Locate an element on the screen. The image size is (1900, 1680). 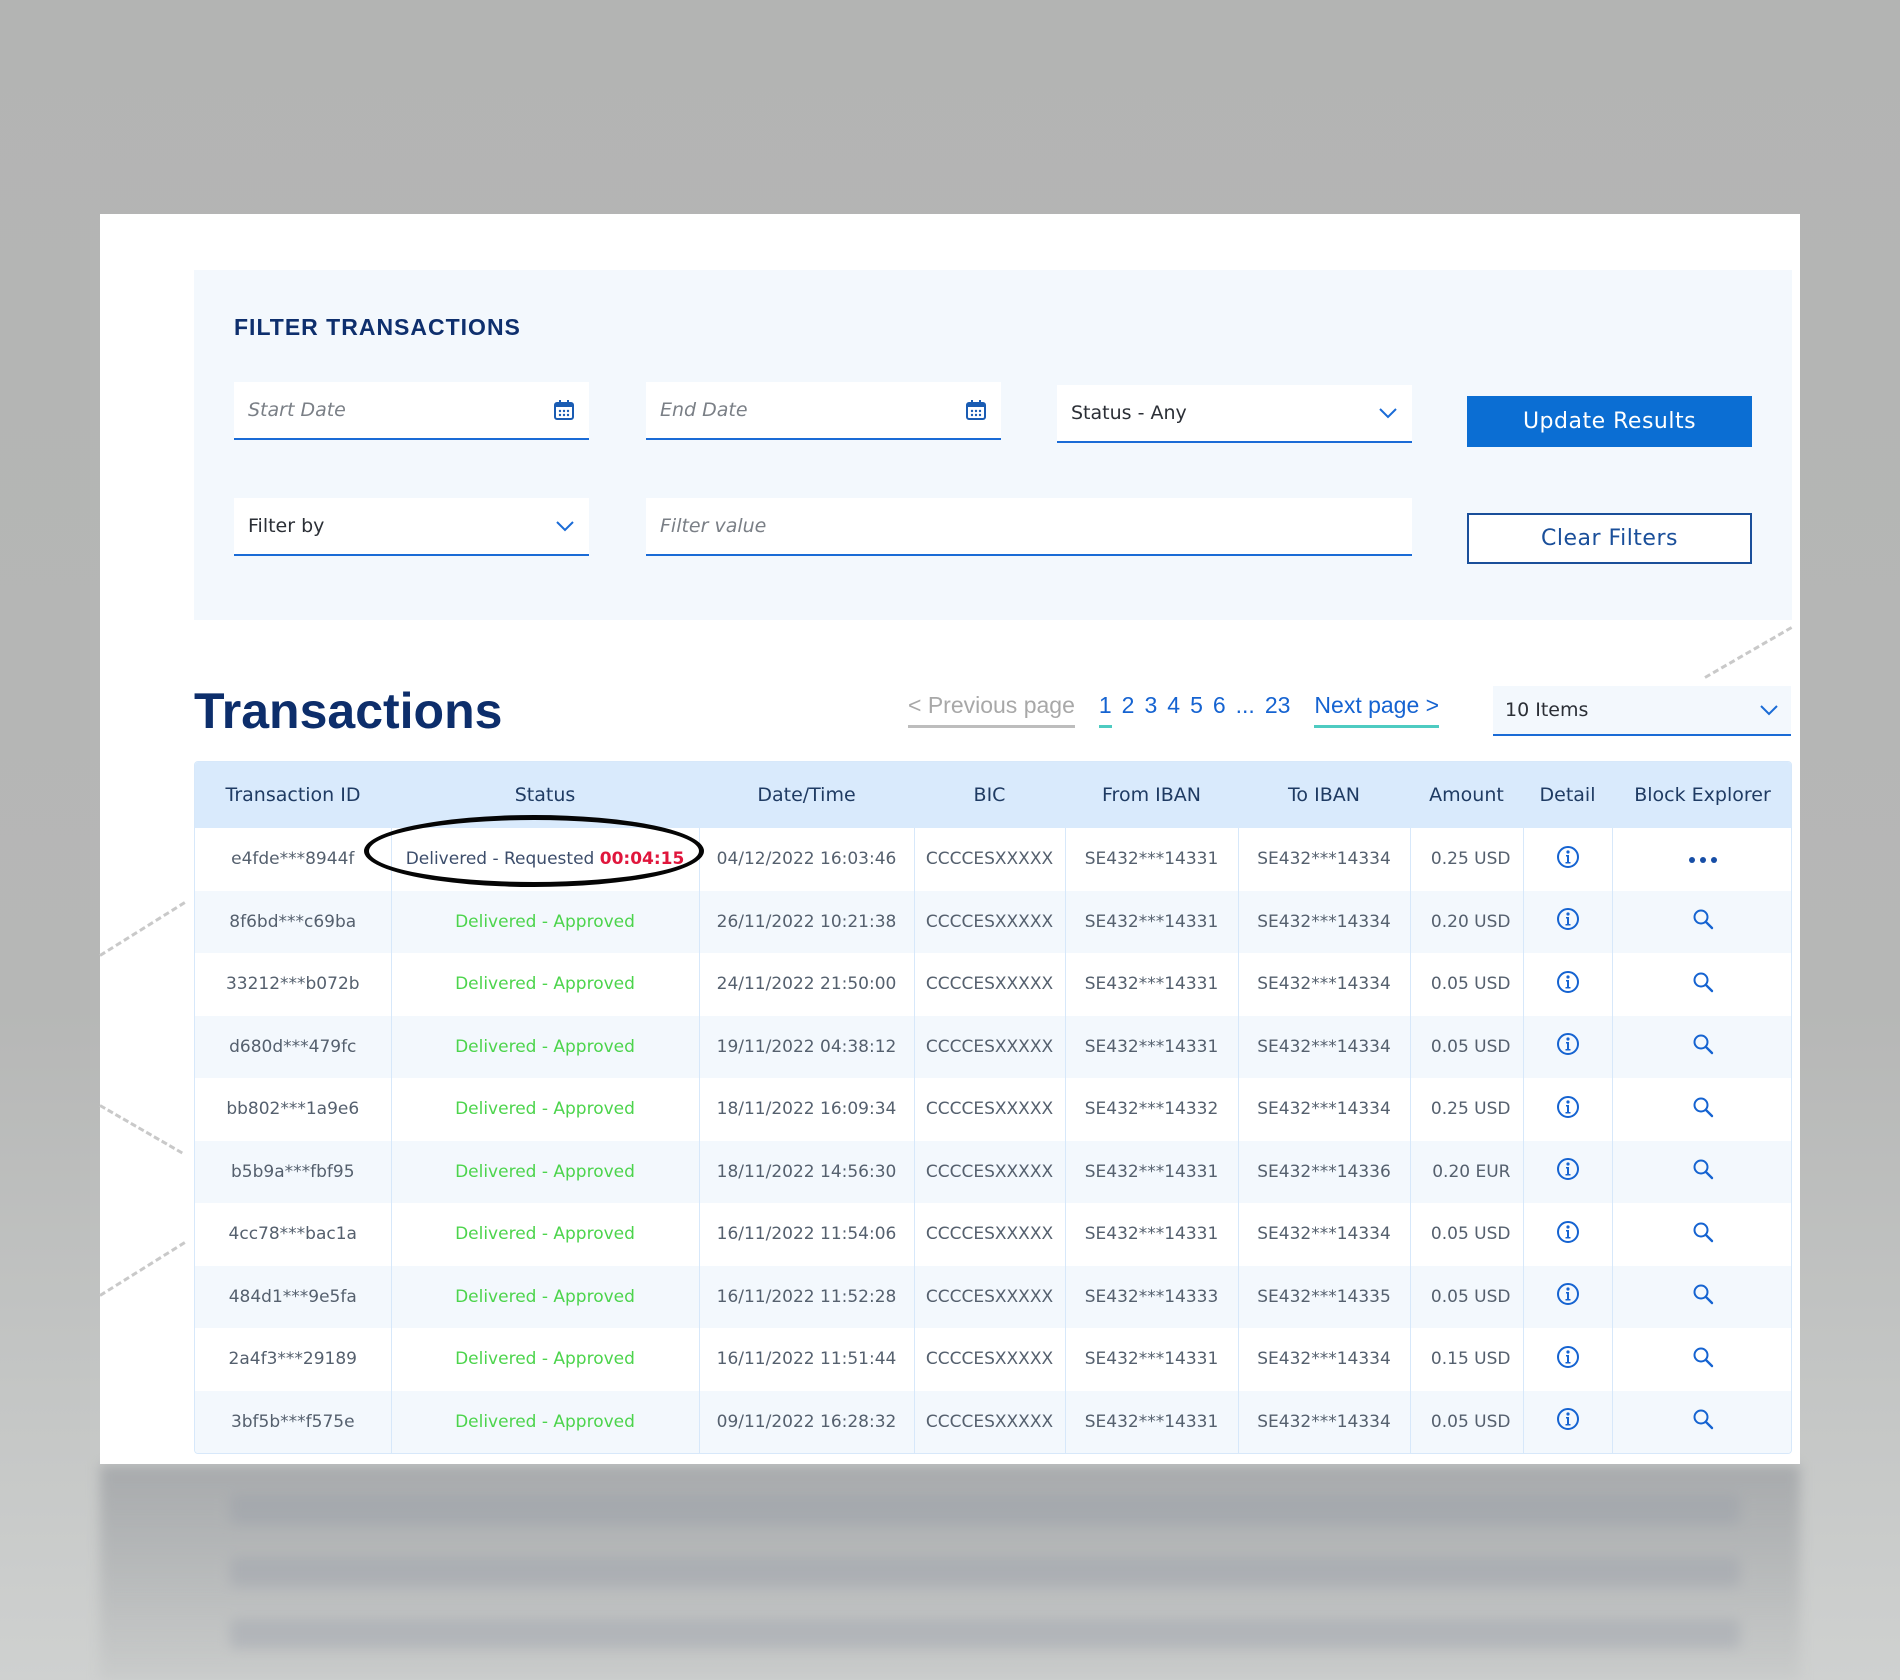
column-header-from-iban: From IBAN is located at coordinates (1151, 795).